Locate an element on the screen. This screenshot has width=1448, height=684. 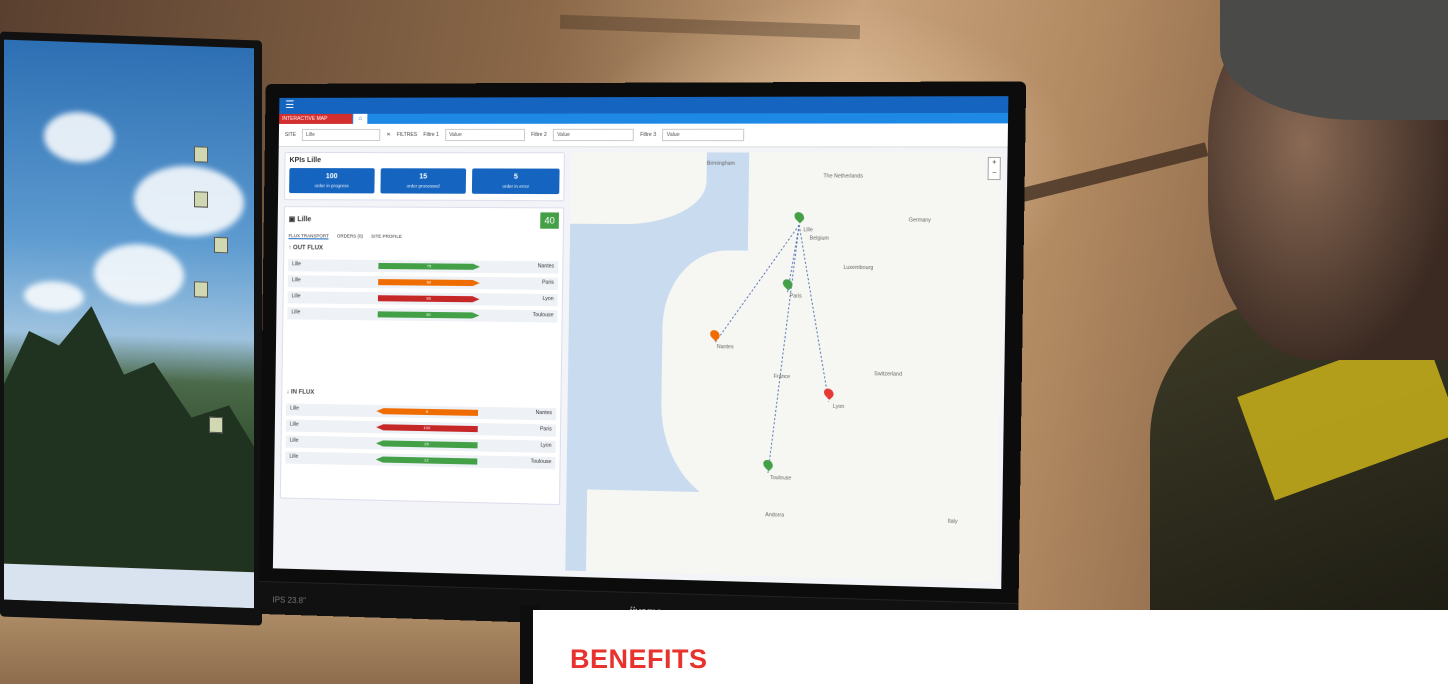
map-label: Italy is located at coordinates (952, 522).